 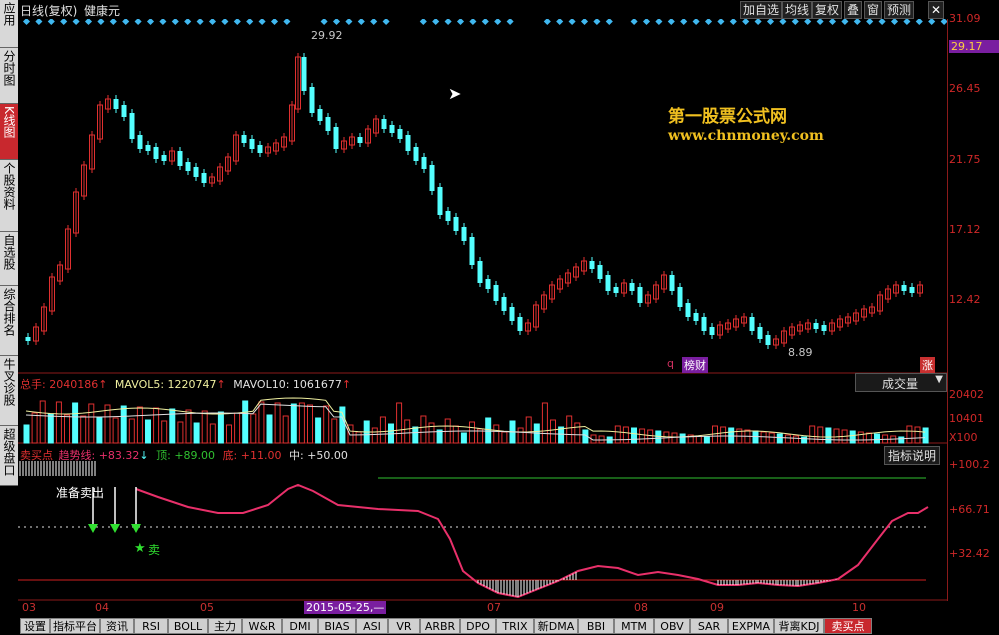 What do you see at coordinates (709, 626) in the screenshot?
I see `bottom-tab-sar: SAR` at bounding box center [709, 626].